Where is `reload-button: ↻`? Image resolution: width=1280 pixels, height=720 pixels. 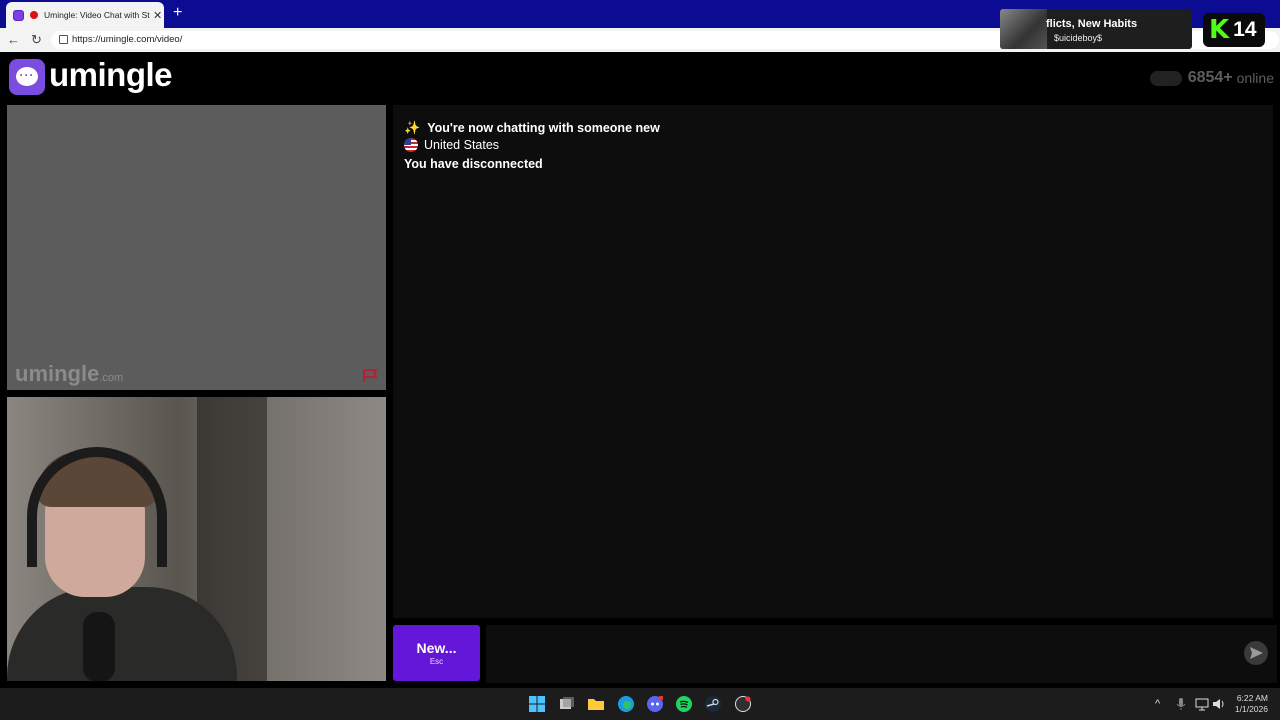 reload-button: ↻ is located at coordinates (36, 40).